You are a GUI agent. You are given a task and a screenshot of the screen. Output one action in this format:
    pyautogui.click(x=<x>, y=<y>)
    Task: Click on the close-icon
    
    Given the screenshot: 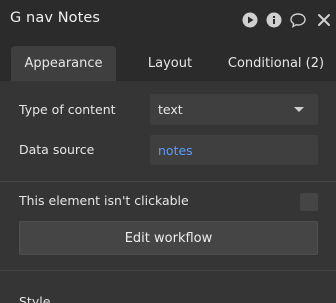 What is the action you would take?
    pyautogui.click(x=324, y=20)
    